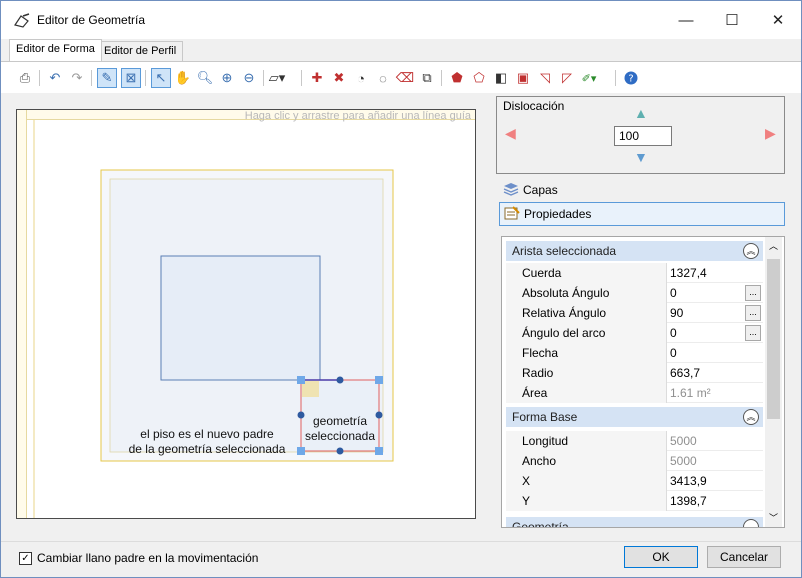 This screenshot has height=578, width=802. Describe the element at coordinates (732, 20) in the screenshot. I see `maximize-button: ☐` at that location.